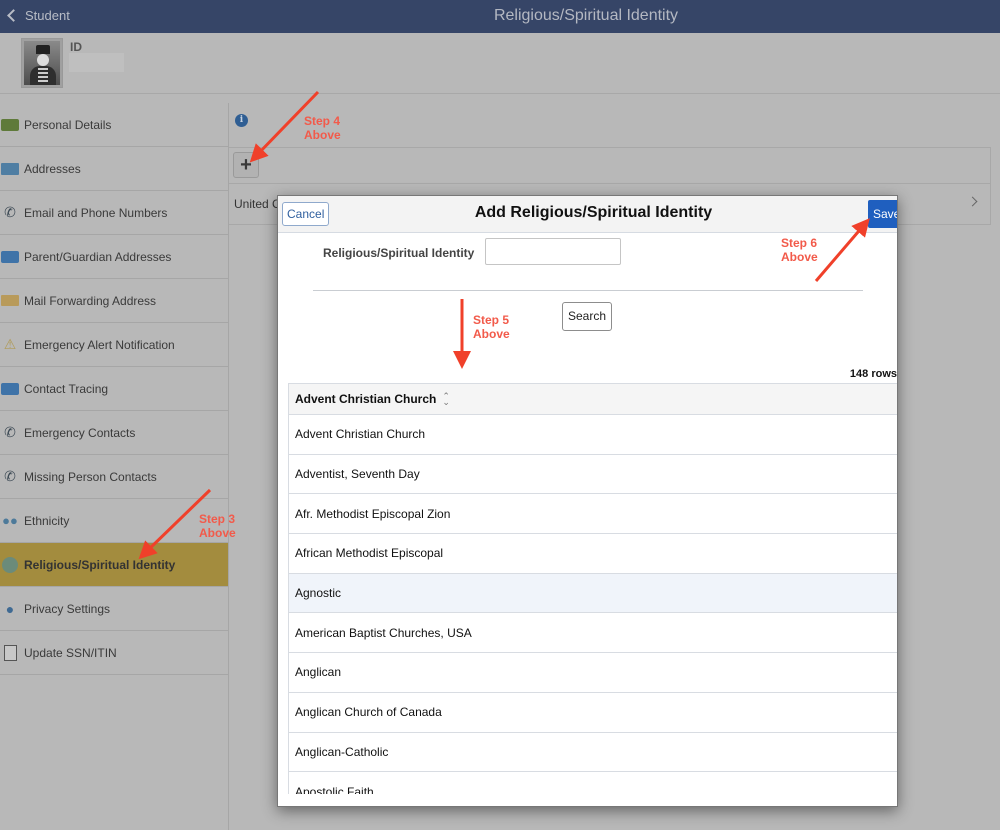 This screenshot has height=830, width=1000. I want to click on id-label: ID, so click(76, 47).